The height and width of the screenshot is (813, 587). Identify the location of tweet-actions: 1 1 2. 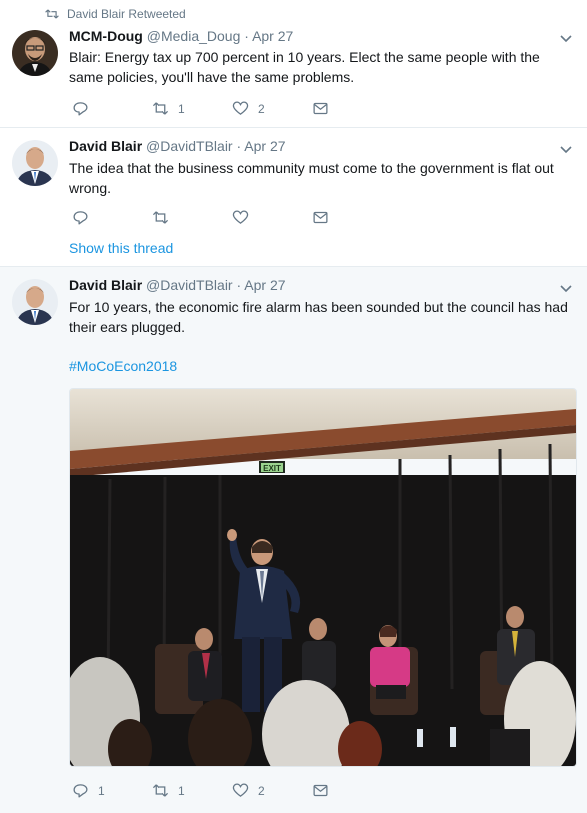
(232, 790).